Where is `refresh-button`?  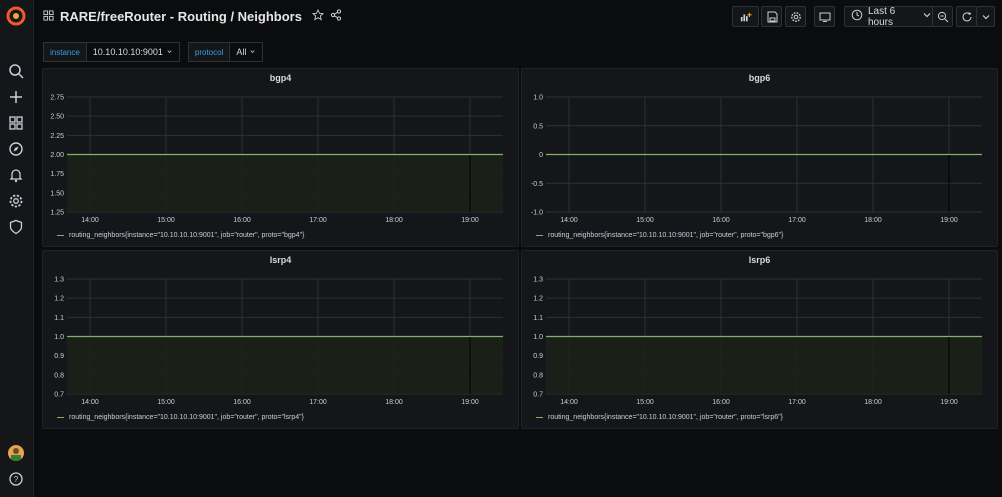 refresh-button is located at coordinates (966, 16).